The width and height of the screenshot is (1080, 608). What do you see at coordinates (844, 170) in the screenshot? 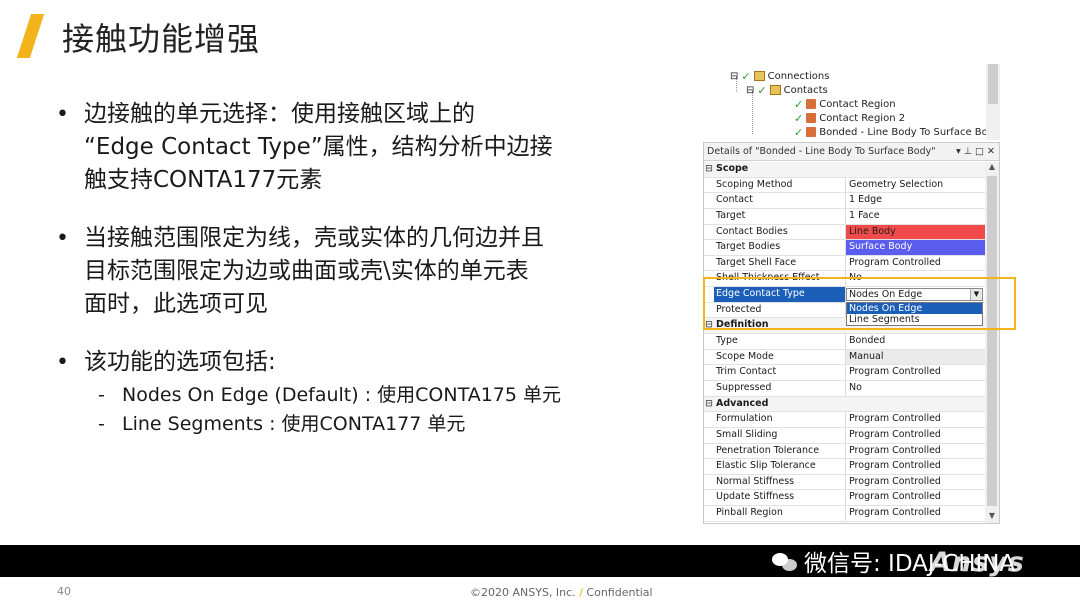
I see `category-scope: ⊟ Scope` at bounding box center [844, 170].